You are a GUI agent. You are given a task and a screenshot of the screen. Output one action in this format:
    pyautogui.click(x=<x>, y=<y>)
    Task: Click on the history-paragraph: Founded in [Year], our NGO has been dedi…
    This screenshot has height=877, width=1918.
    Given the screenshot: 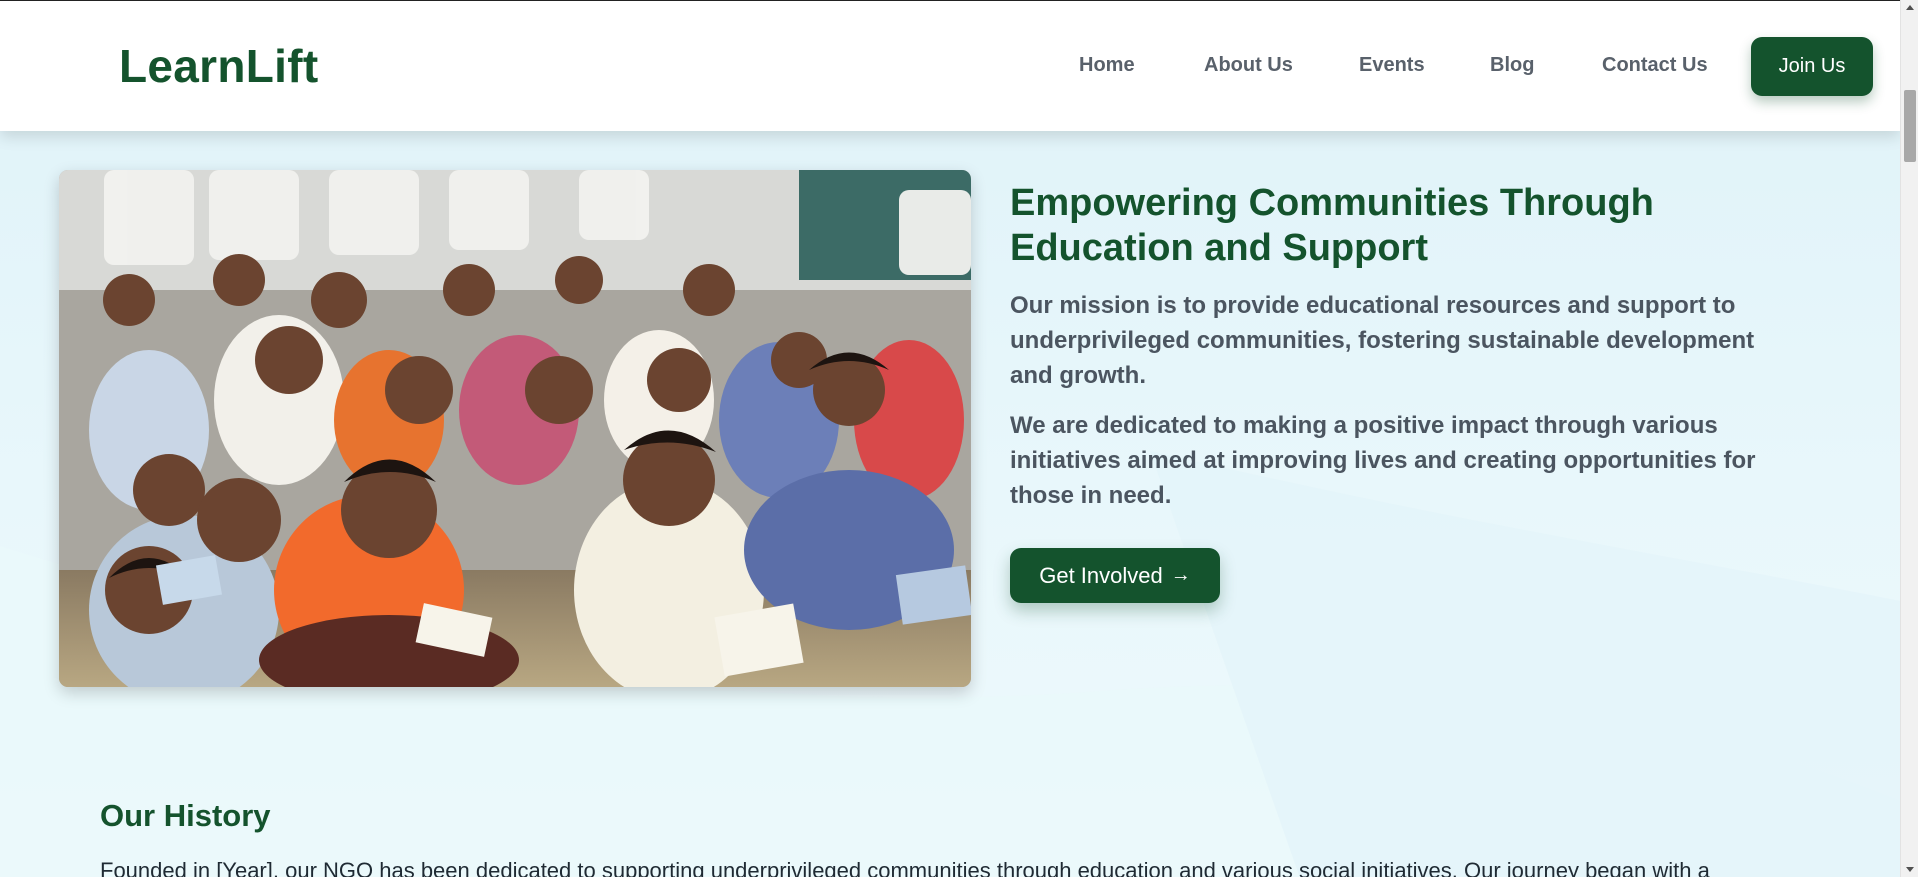 What is the action you would take?
    pyautogui.click(x=905, y=867)
    